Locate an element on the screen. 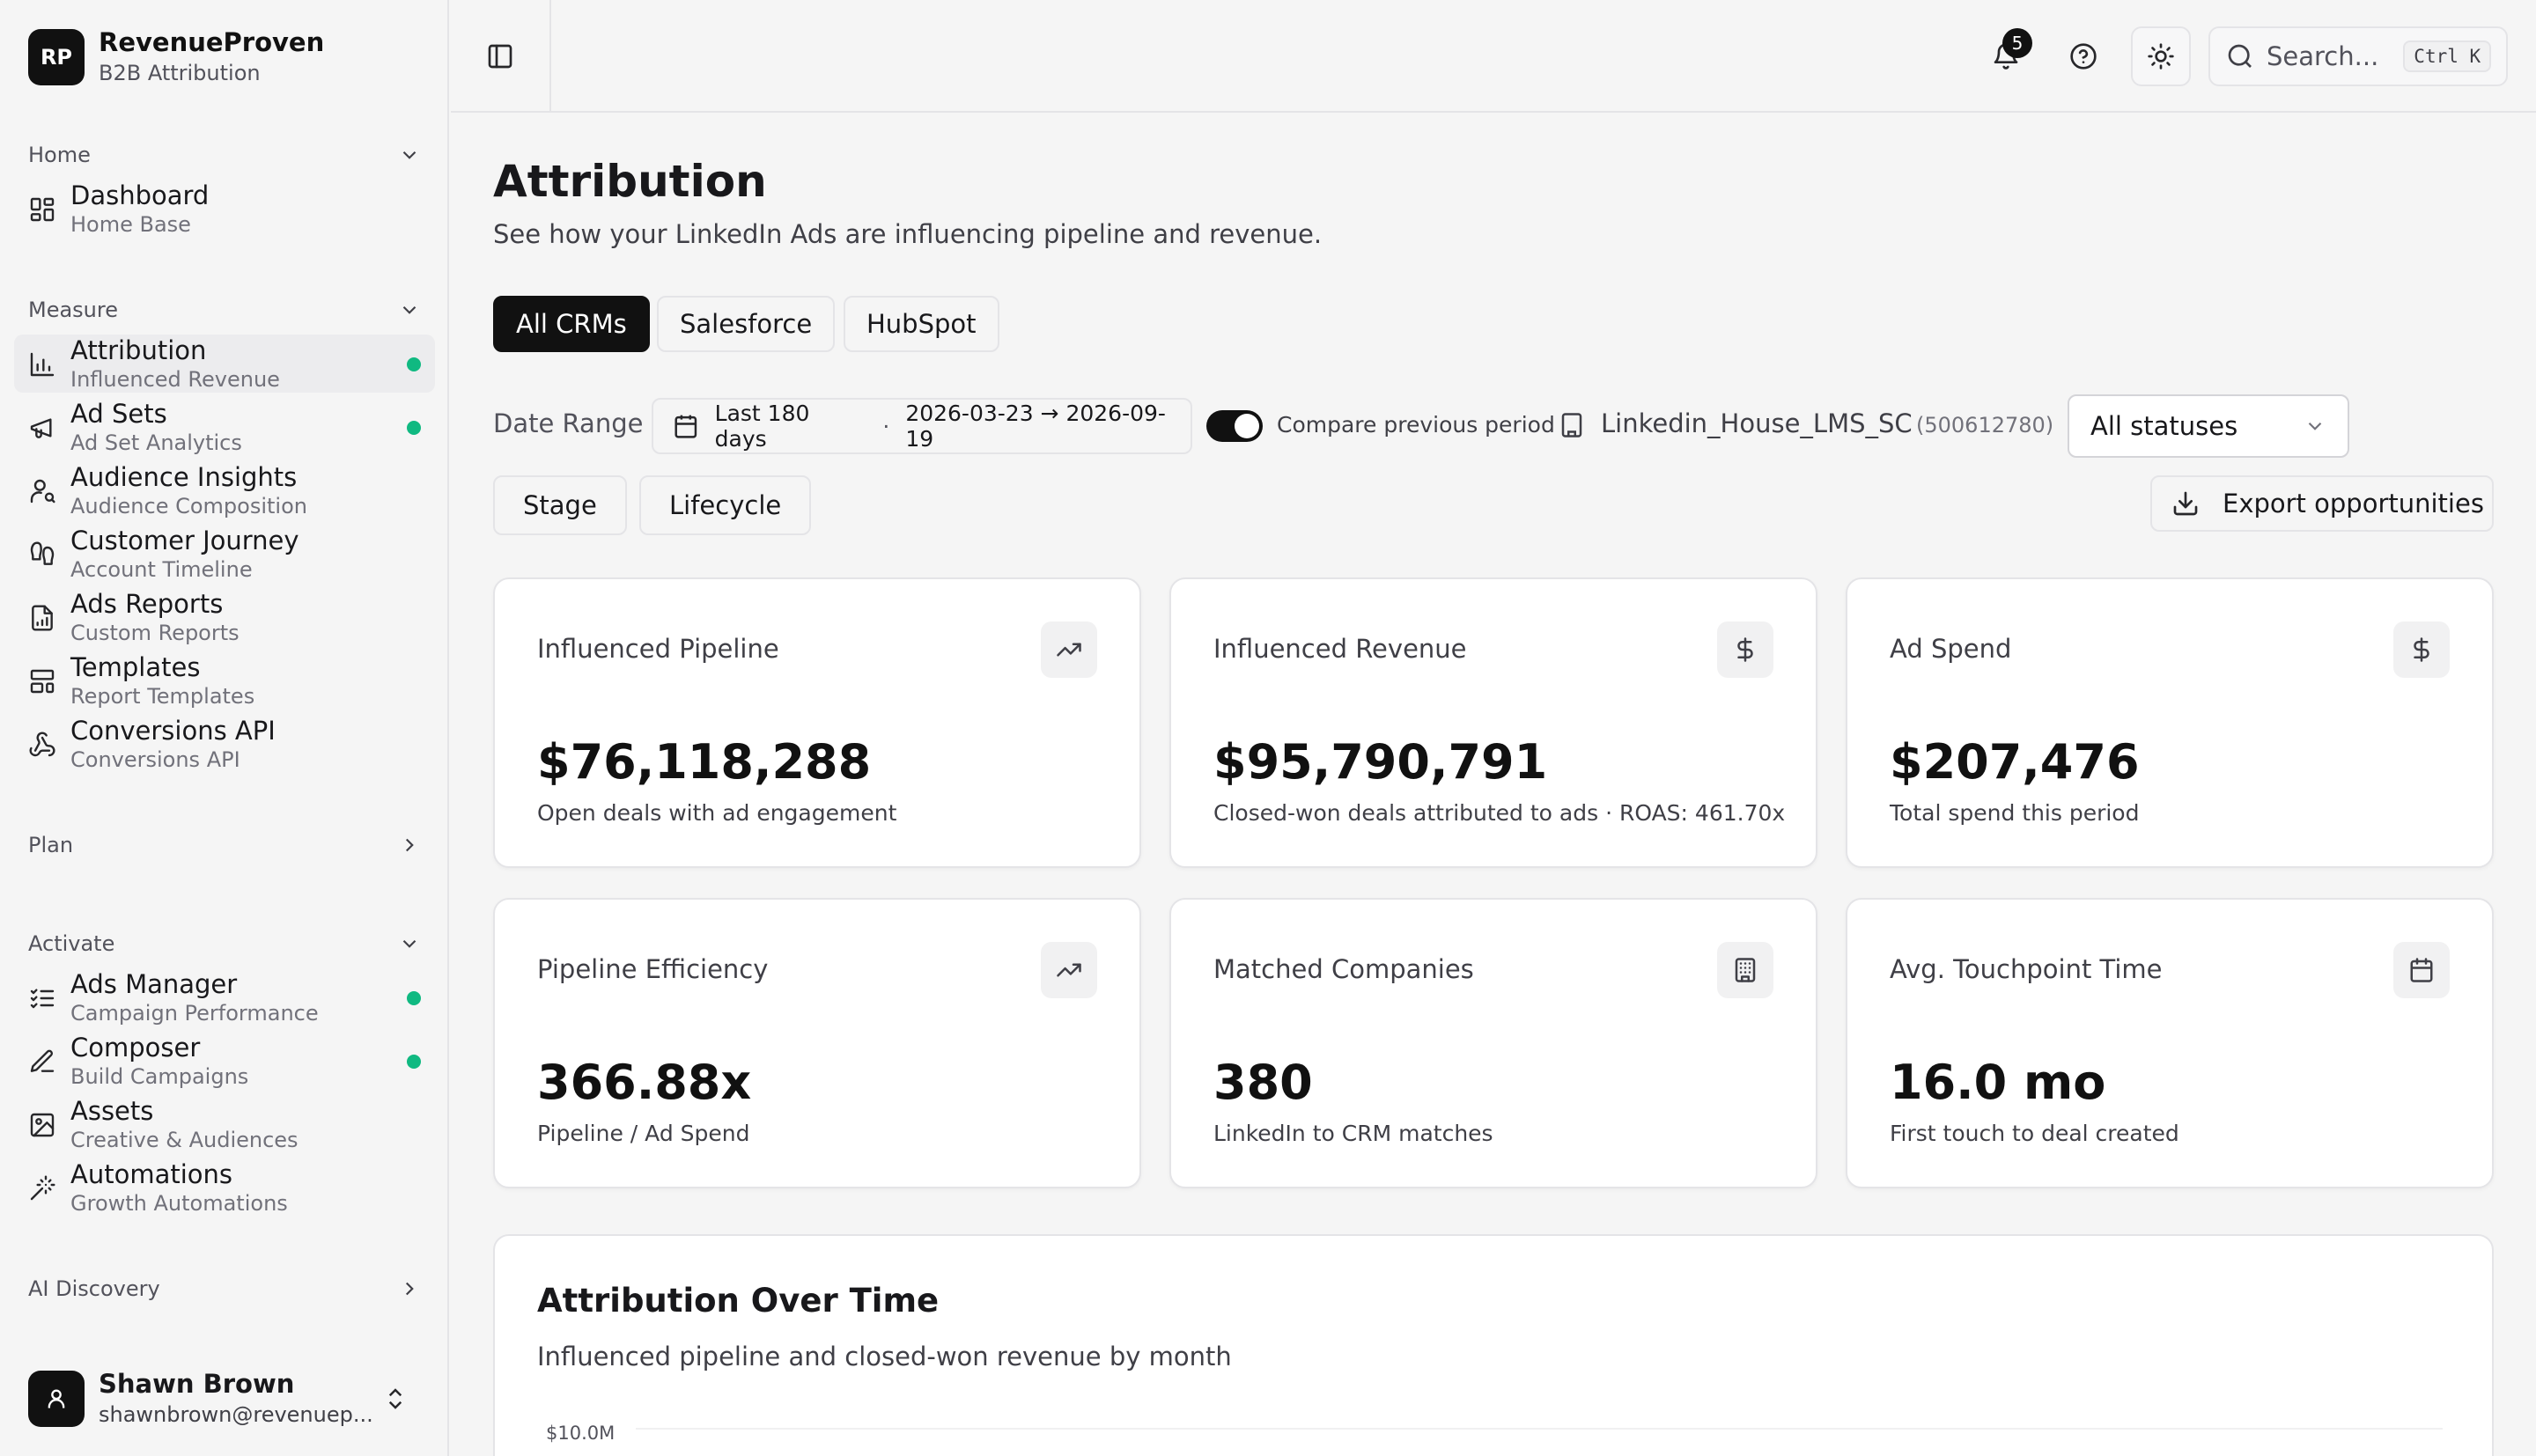  sidebar-item-ads-manager: Ads Manager Campaign Performance is located at coordinates (224, 997).